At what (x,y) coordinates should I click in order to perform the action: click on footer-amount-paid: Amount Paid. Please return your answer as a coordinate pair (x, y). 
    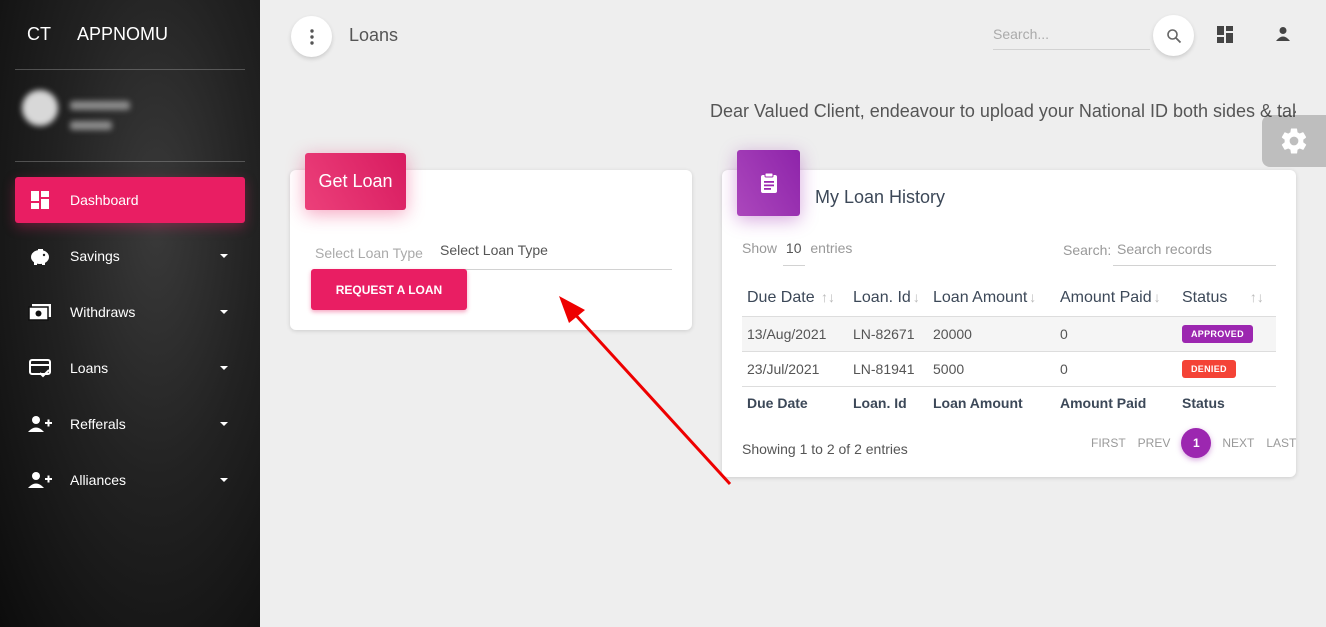
    Looking at the image, I should click on (1103, 402).